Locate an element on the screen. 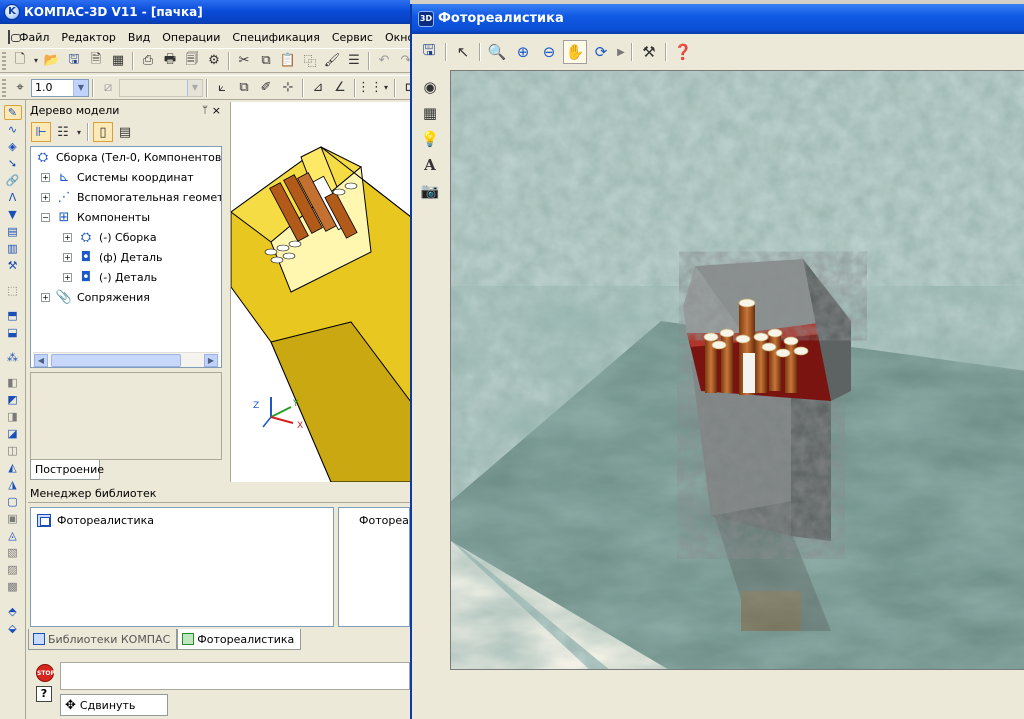 This screenshot has height=719, width=1024. report-icon: ▥ is located at coordinates (13, 248).